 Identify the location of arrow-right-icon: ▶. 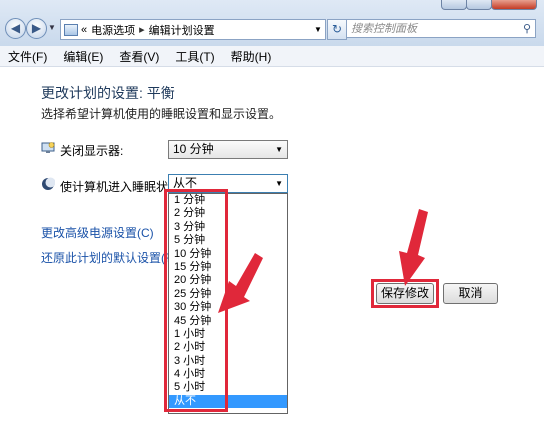
(36, 28).